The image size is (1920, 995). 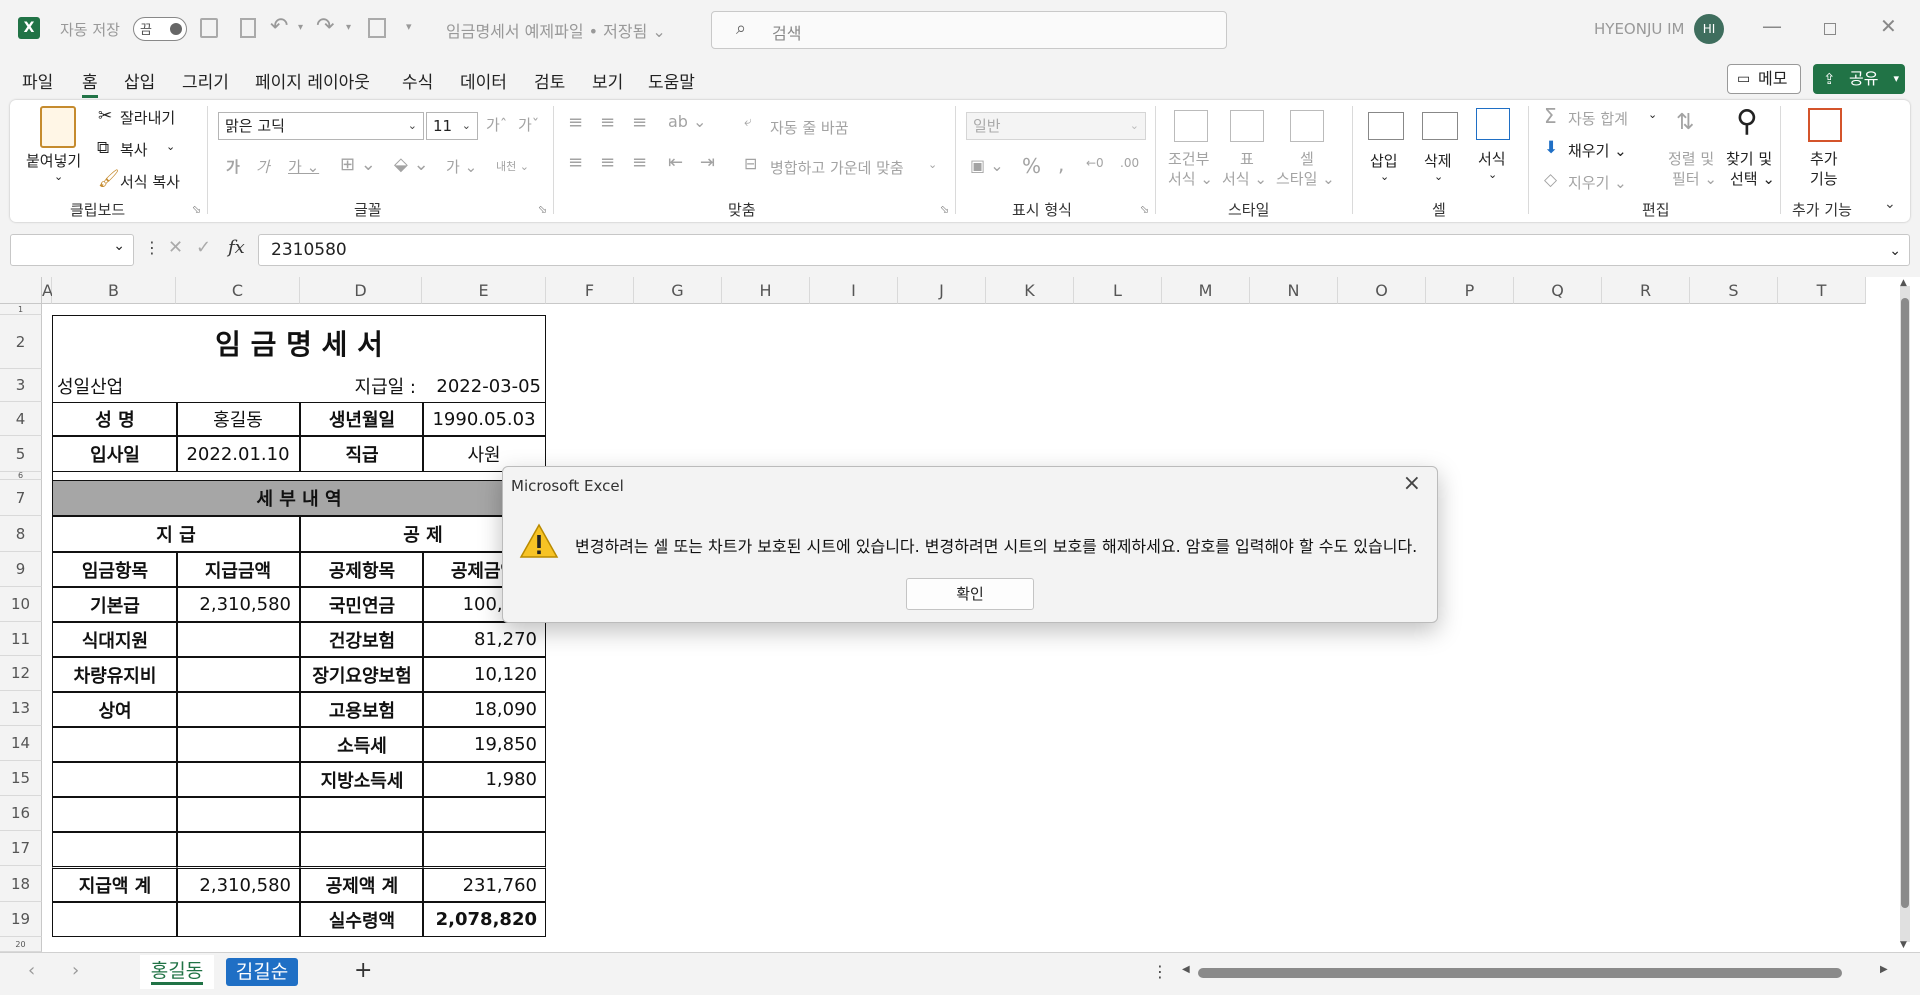 I want to click on deduction-amount-cell: 1,980, so click(x=484, y=779).